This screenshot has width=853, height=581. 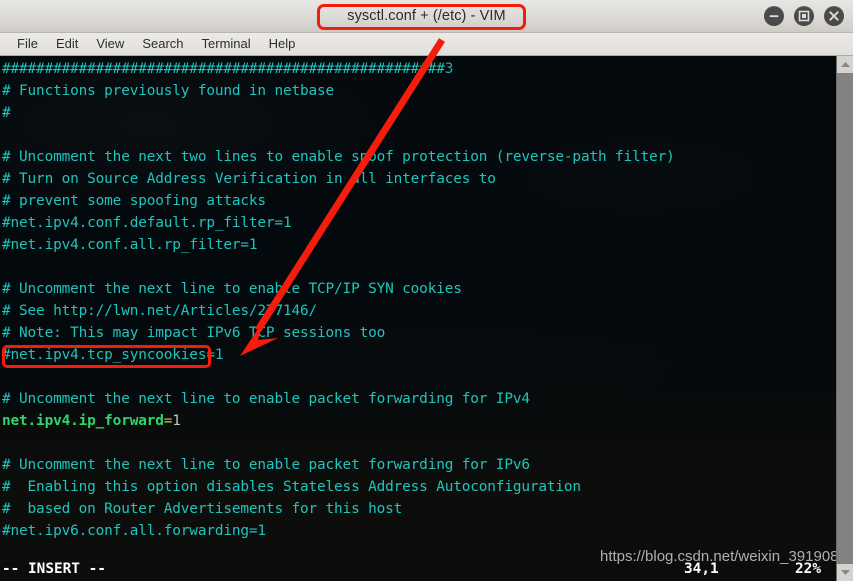 What do you see at coordinates (6, 113) in the screenshot?
I see `comment-text: #` at bounding box center [6, 113].